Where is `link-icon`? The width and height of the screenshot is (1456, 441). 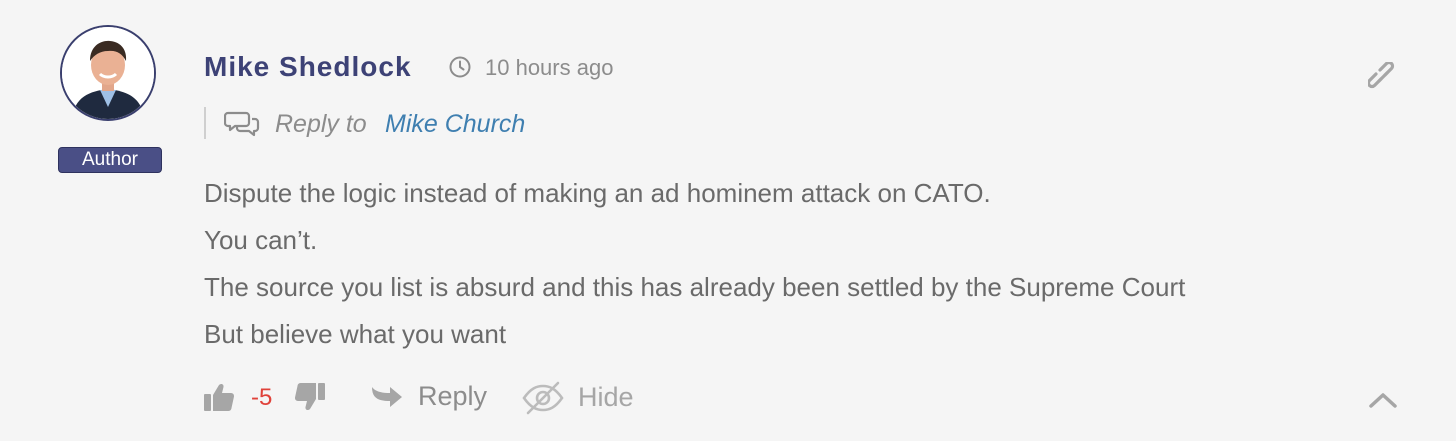 link-icon is located at coordinates (1382, 78).